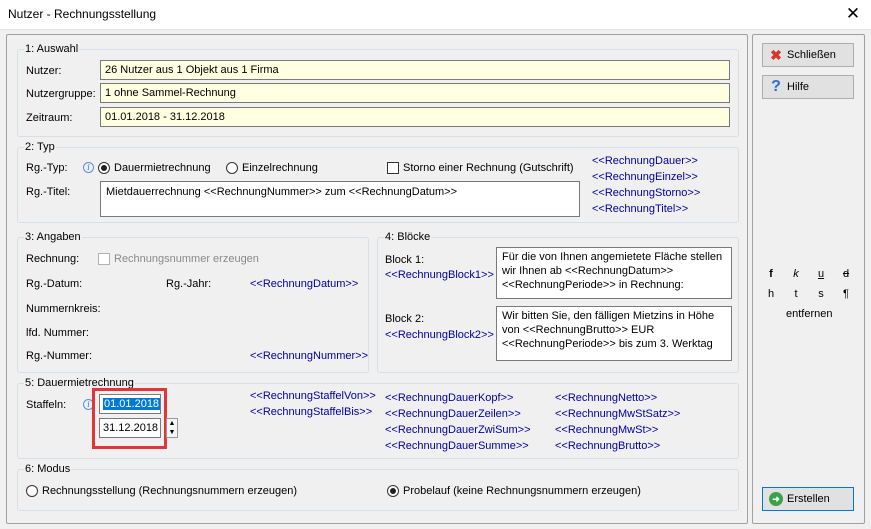  I want to click on create-button-label: Erstellen, so click(808, 499).